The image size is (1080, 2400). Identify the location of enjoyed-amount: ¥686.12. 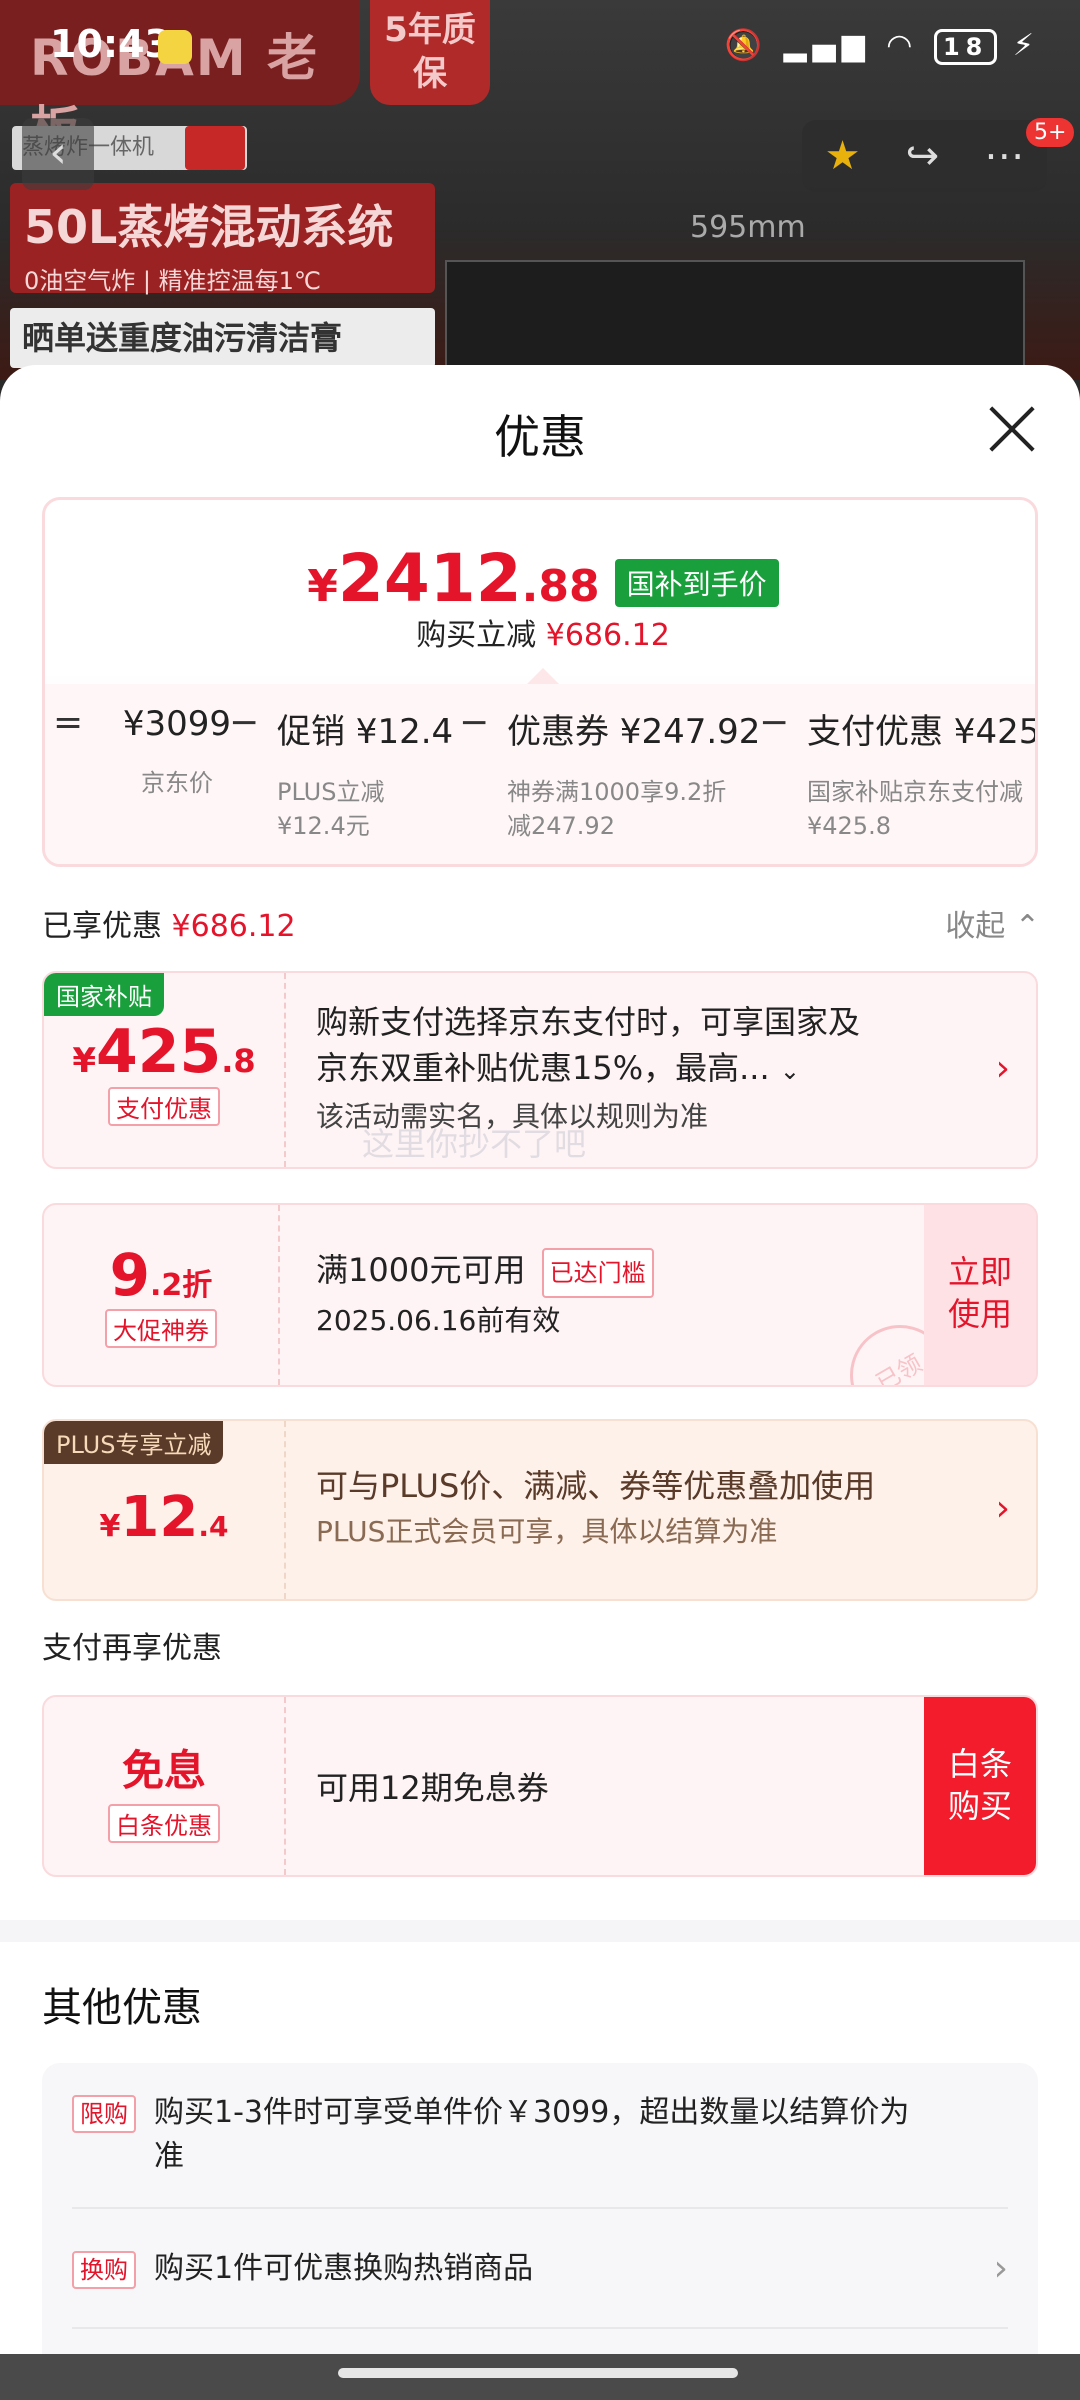
(233, 926).